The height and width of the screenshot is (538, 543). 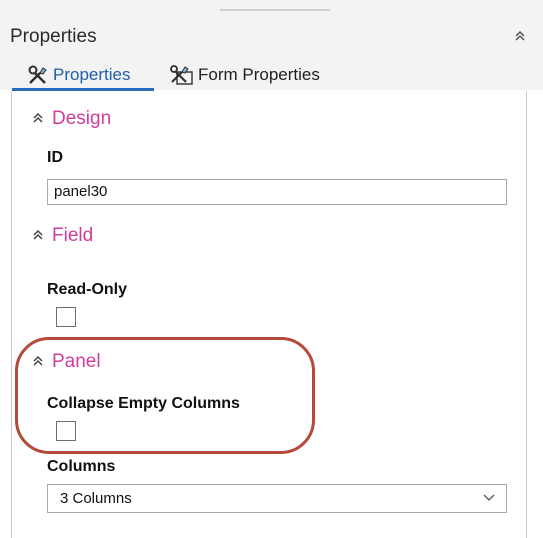 What do you see at coordinates (489, 497) in the screenshot?
I see `chevron-down-icon` at bounding box center [489, 497].